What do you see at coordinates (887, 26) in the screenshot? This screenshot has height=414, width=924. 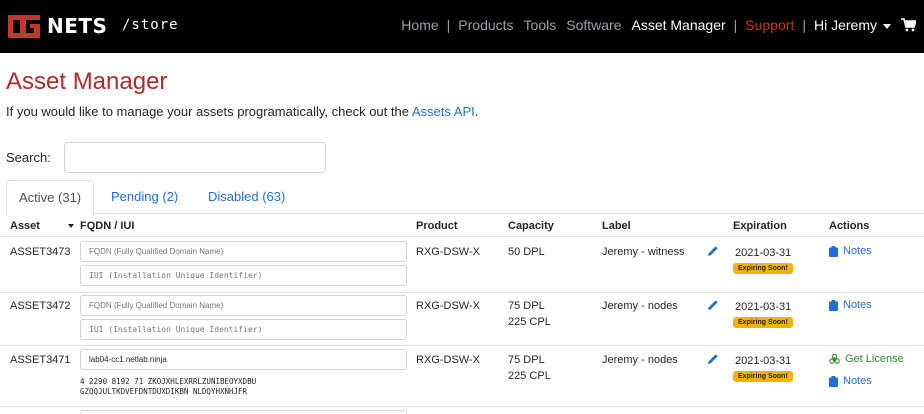 I see `chevron-down-icon` at bounding box center [887, 26].